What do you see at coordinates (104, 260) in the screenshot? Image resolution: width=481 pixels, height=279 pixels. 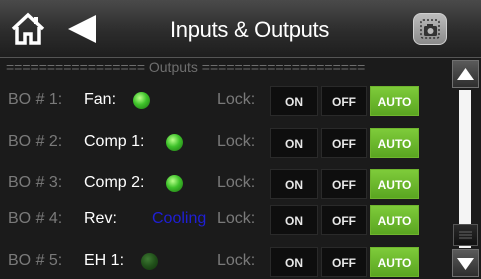 I see `output-name: EH 1:` at bounding box center [104, 260].